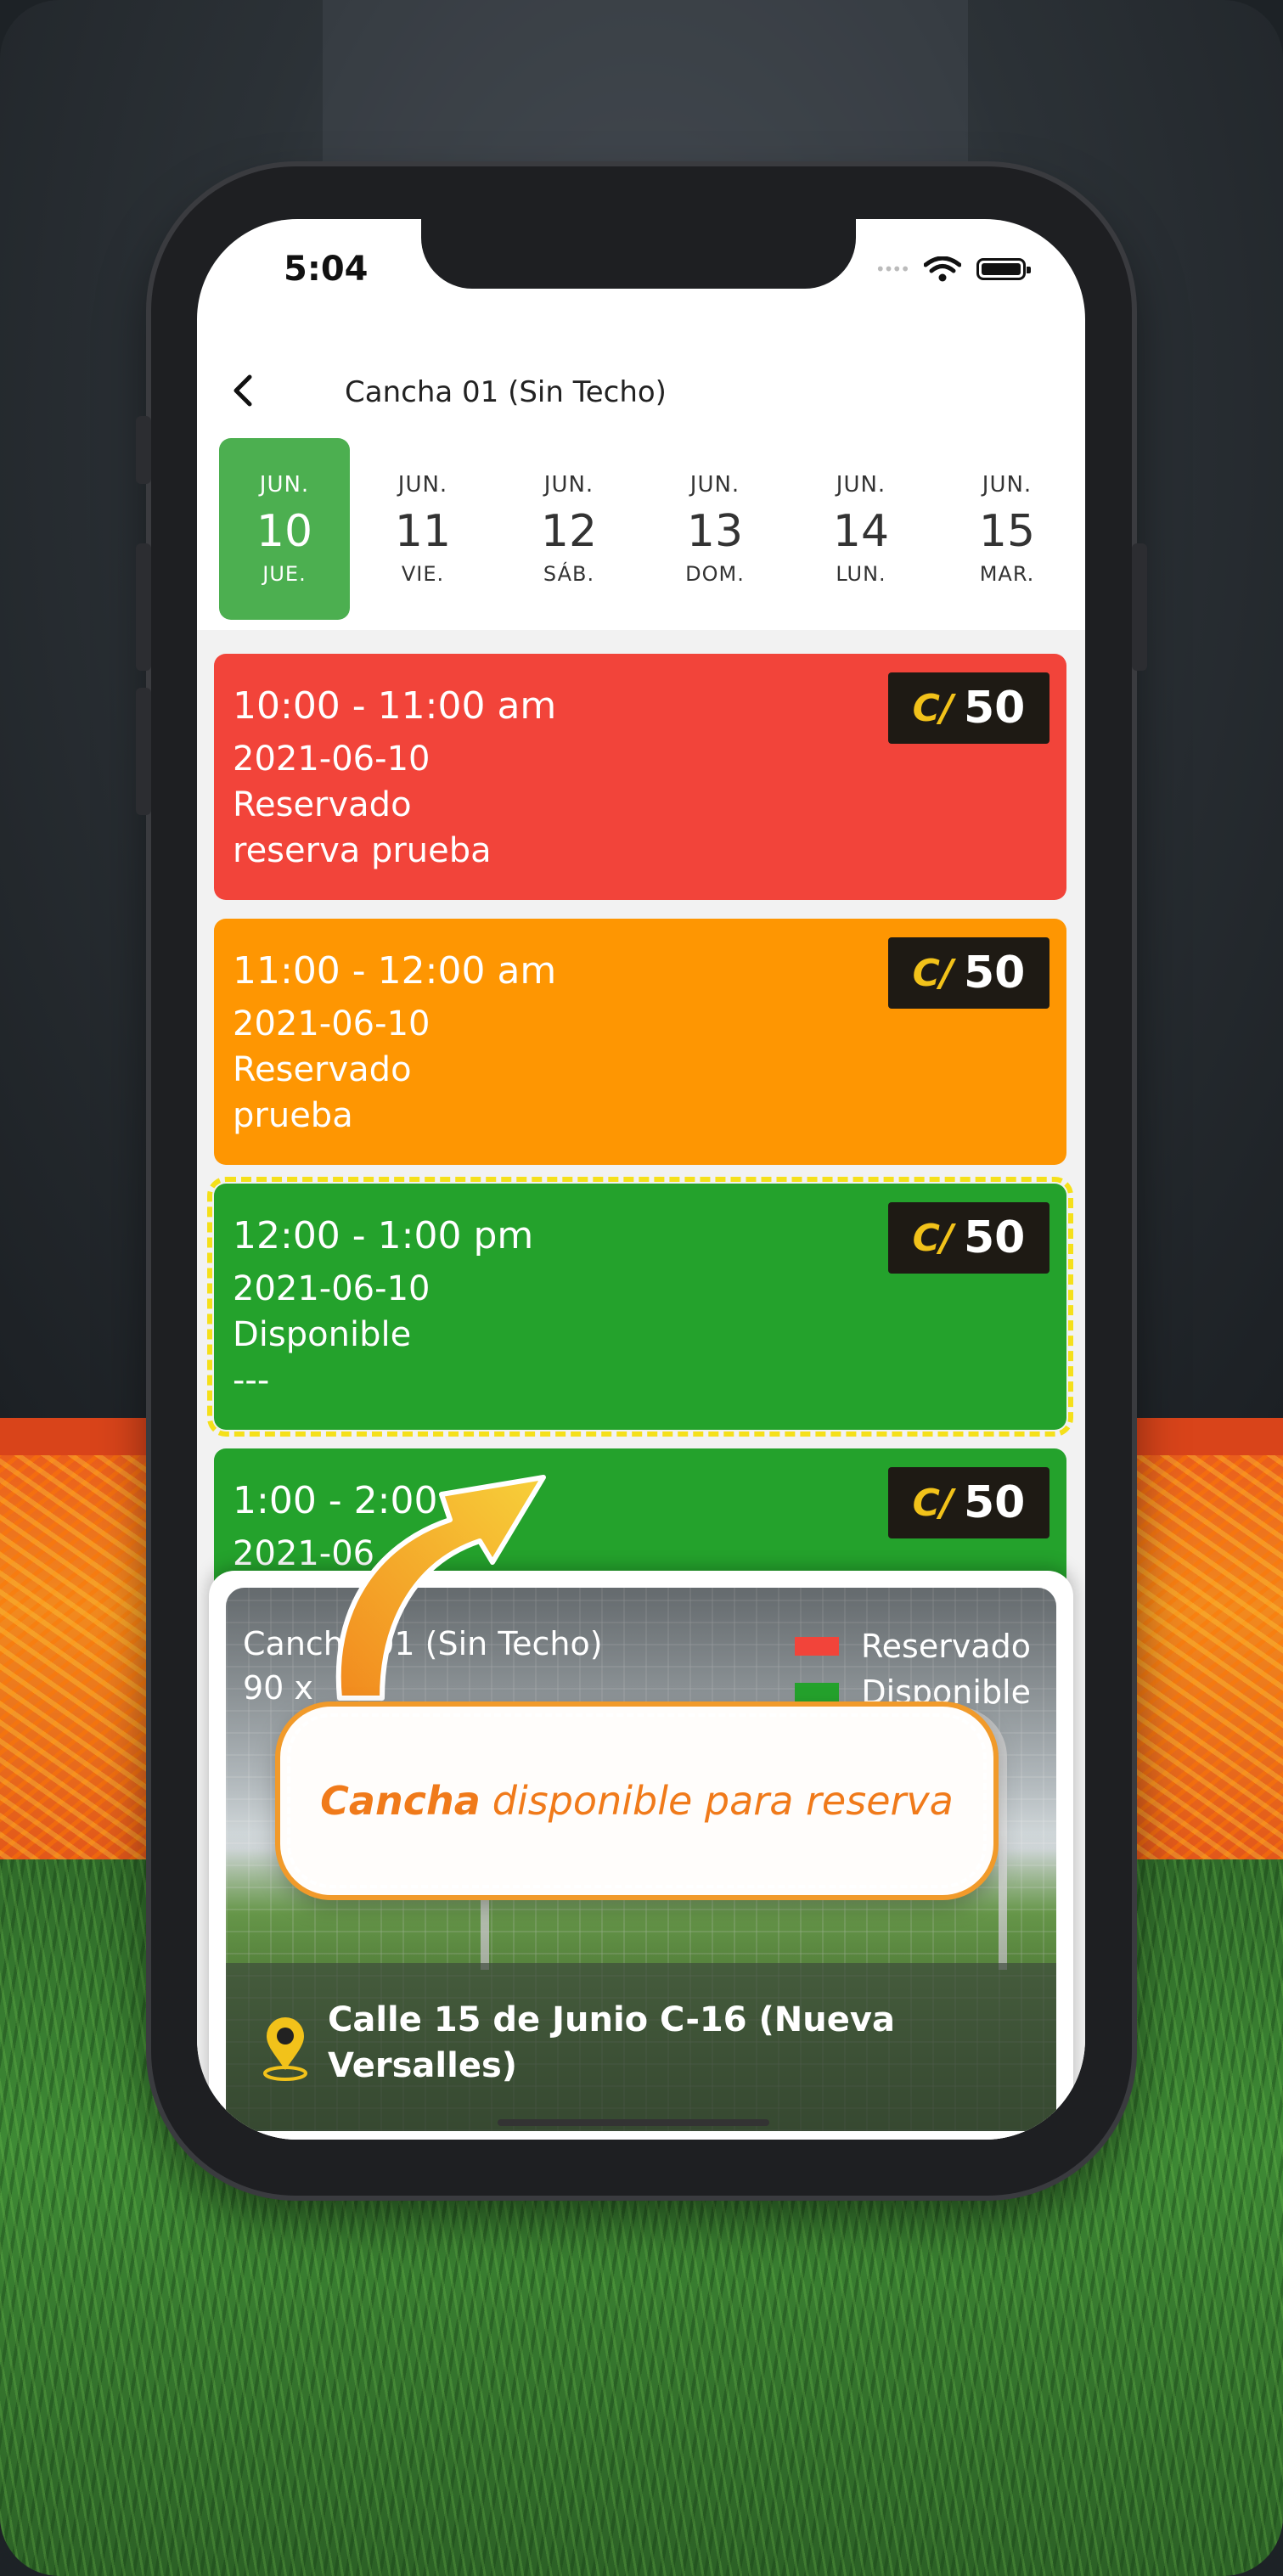 This screenshot has width=1283, height=2576. Describe the element at coordinates (506, 392) in the screenshot. I see `page-title: Cancha 01 (Sin Techo)` at that location.